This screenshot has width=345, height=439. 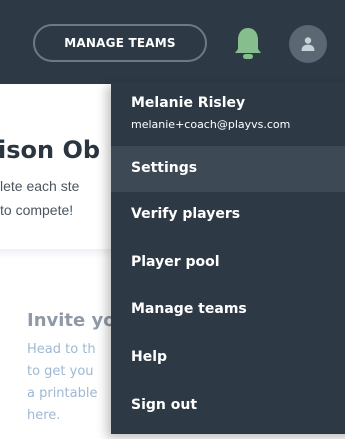 I want to click on menu-item-settings: Settings, so click(x=228, y=169).